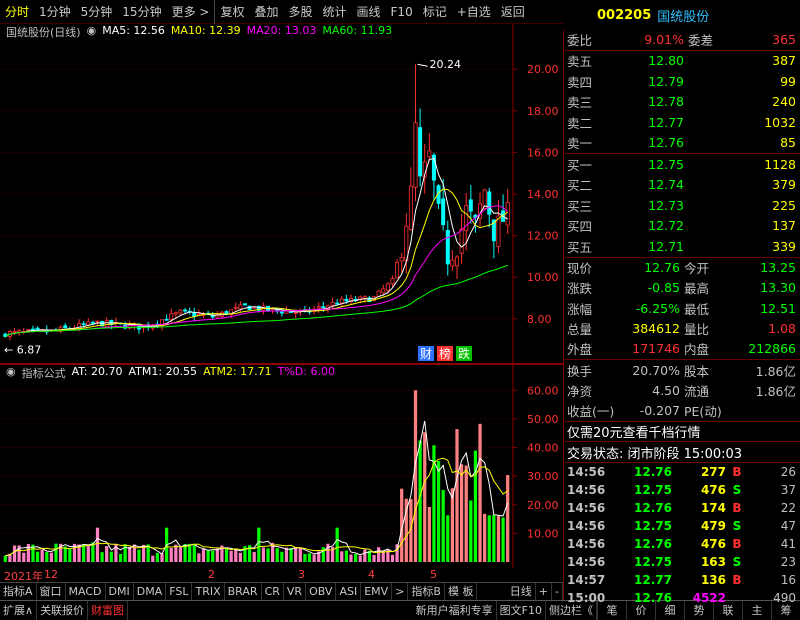 The height and width of the screenshot is (620, 800). What do you see at coordinates (231, 12) in the screenshot?
I see `toolbar-item: 复权` at bounding box center [231, 12].